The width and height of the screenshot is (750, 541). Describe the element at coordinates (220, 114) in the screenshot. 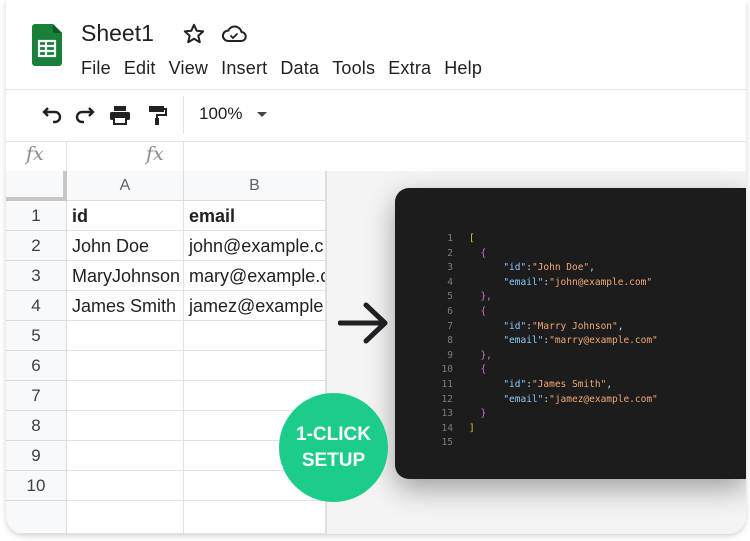

I see `zoom-select: 100%` at that location.